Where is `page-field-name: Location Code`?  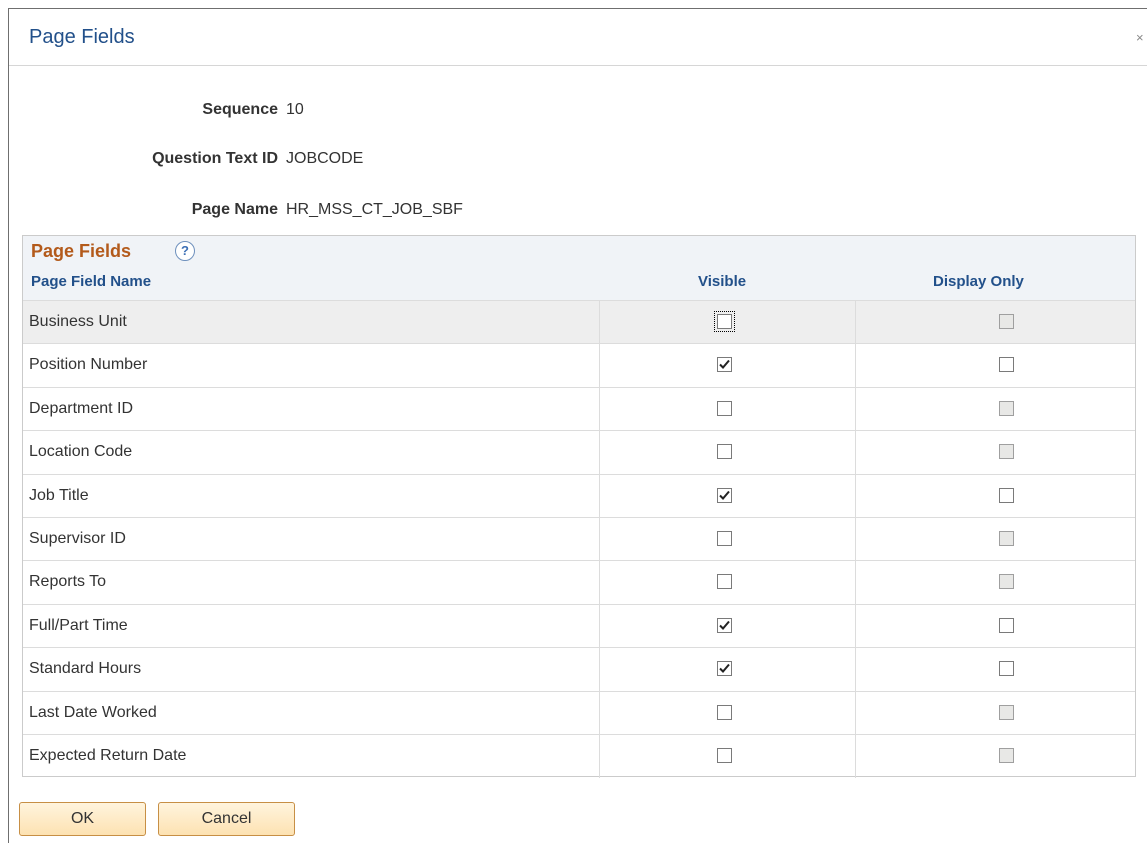 page-field-name: Location Code is located at coordinates (81, 452).